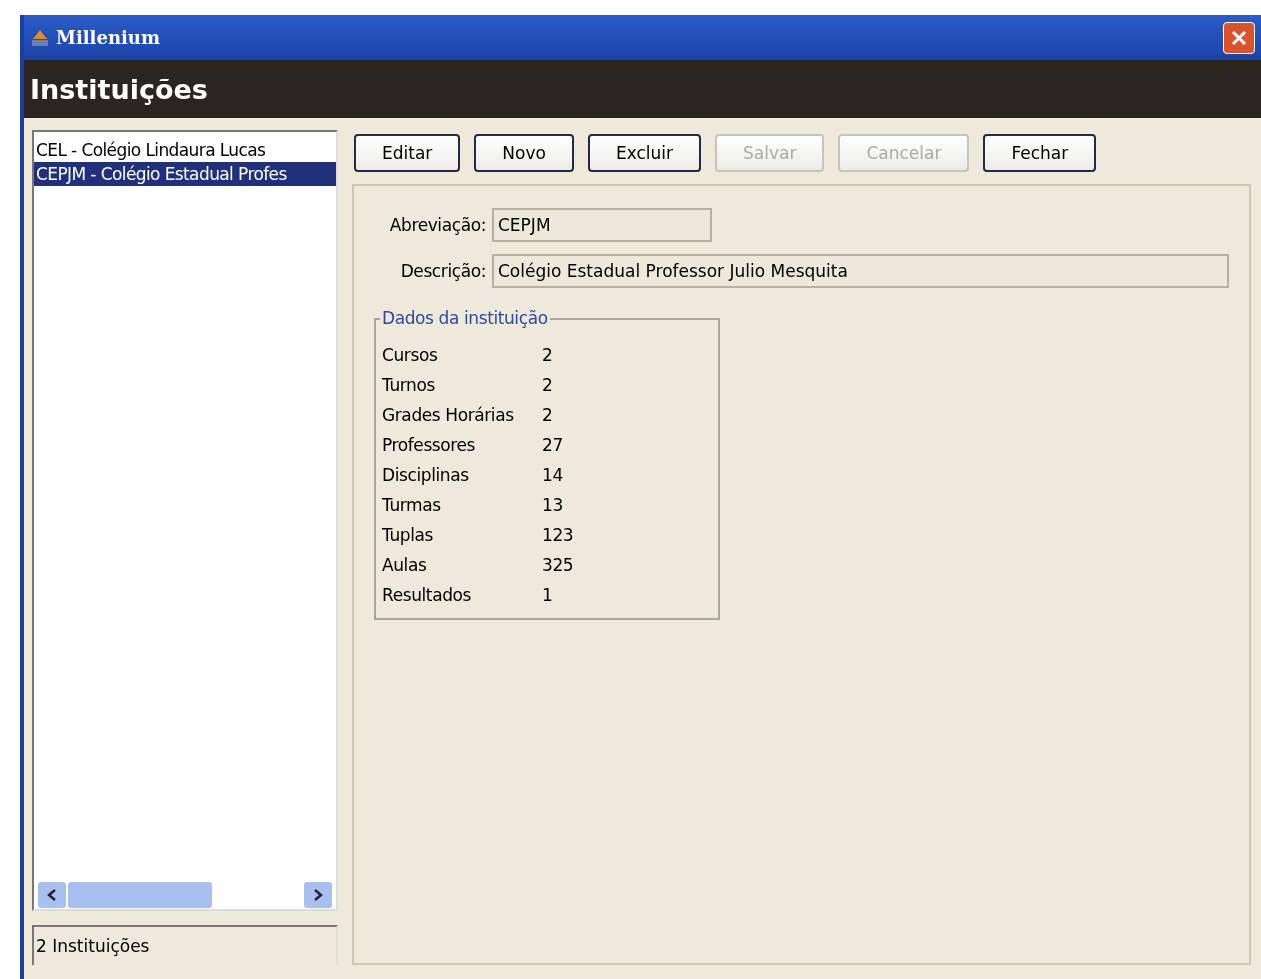 Image resolution: width=1261 pixels, height=979 pixels. I want to click on toolbar-button: Editar, so click(407, 153).